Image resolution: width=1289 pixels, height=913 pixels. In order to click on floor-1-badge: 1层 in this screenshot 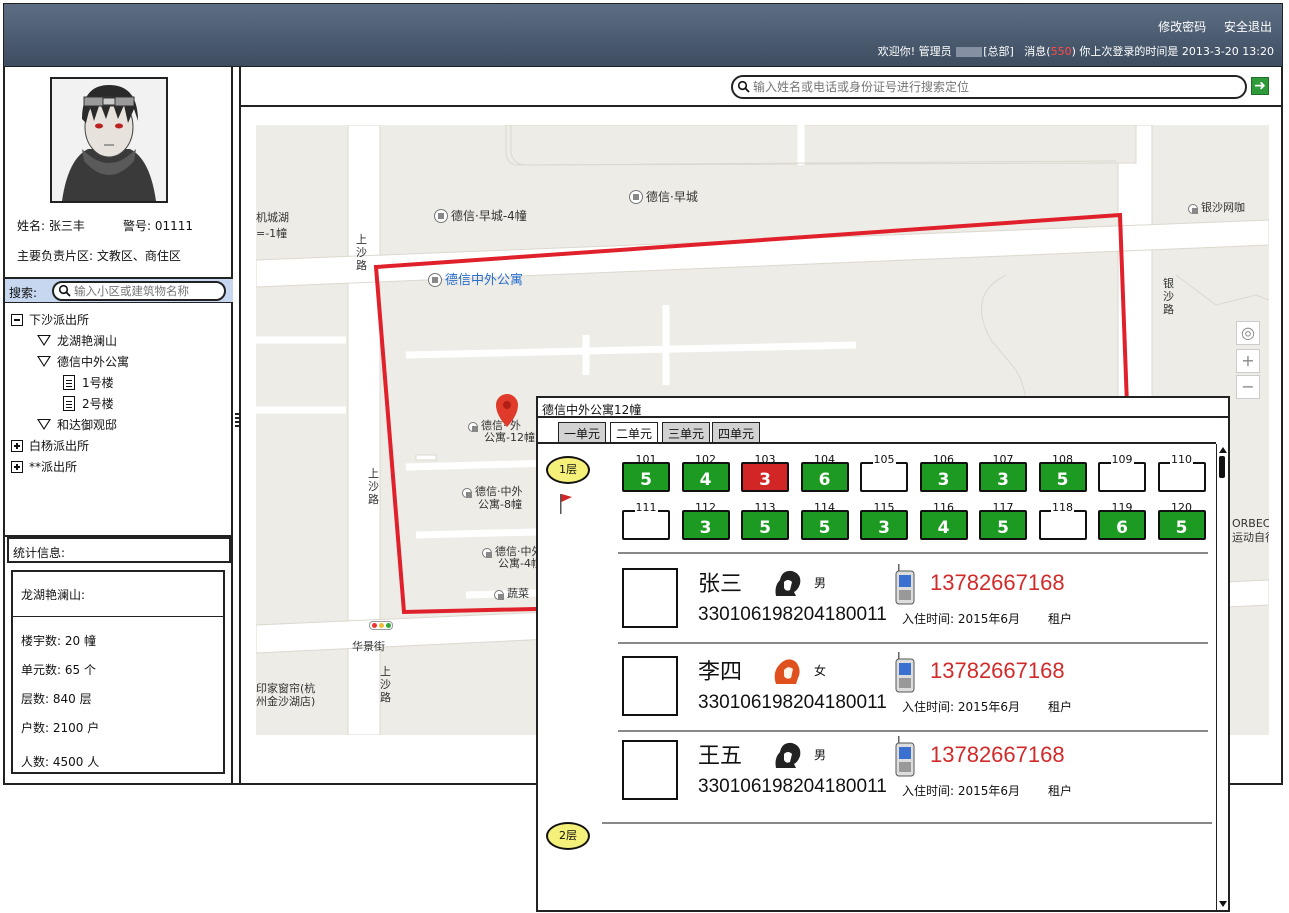, I will do `click(568, 470)`.